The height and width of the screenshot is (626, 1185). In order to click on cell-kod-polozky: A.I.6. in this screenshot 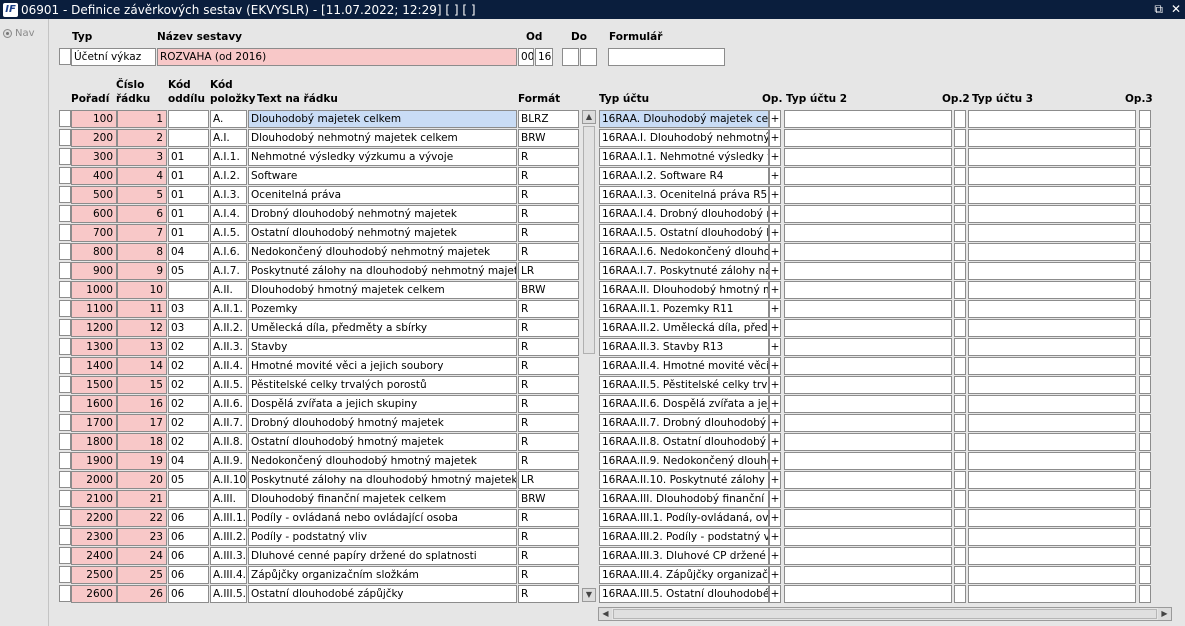, I will do `click(228, 252)`.